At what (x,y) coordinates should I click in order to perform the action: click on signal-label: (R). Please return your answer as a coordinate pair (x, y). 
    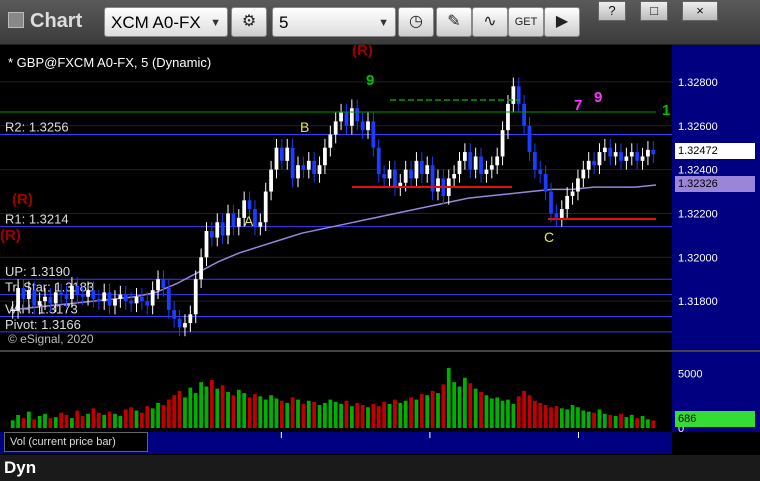
    Looking at the image, I should click on (362, 52).